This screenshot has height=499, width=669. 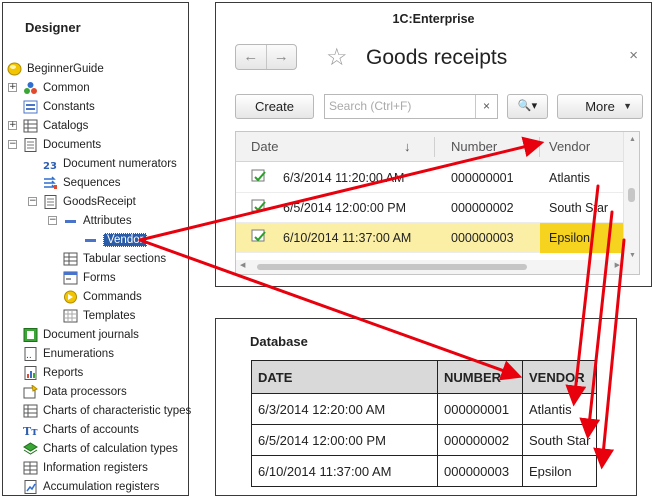 I want to click on clear-search-icon: ×, so click(x=486, y=106).